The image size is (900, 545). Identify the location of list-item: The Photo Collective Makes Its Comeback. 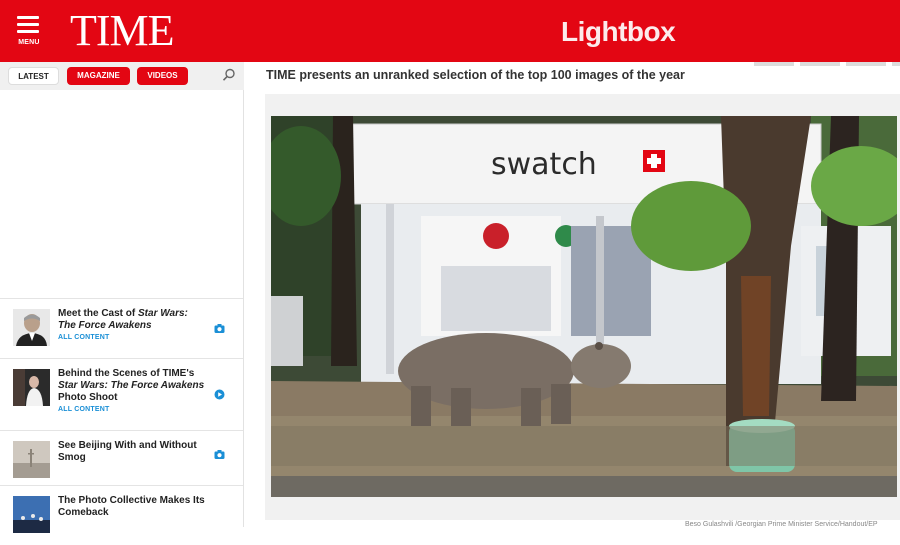
(121, 515).